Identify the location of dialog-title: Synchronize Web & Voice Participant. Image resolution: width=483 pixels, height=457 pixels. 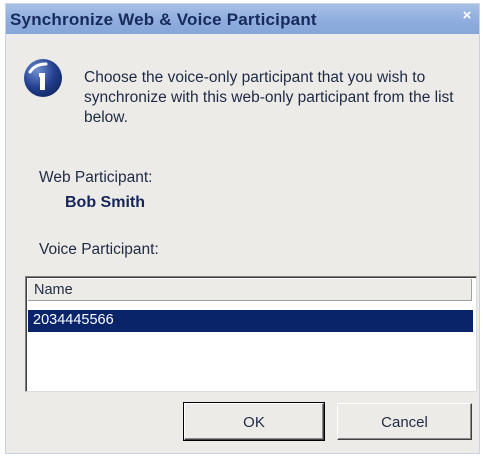
(163, 19).